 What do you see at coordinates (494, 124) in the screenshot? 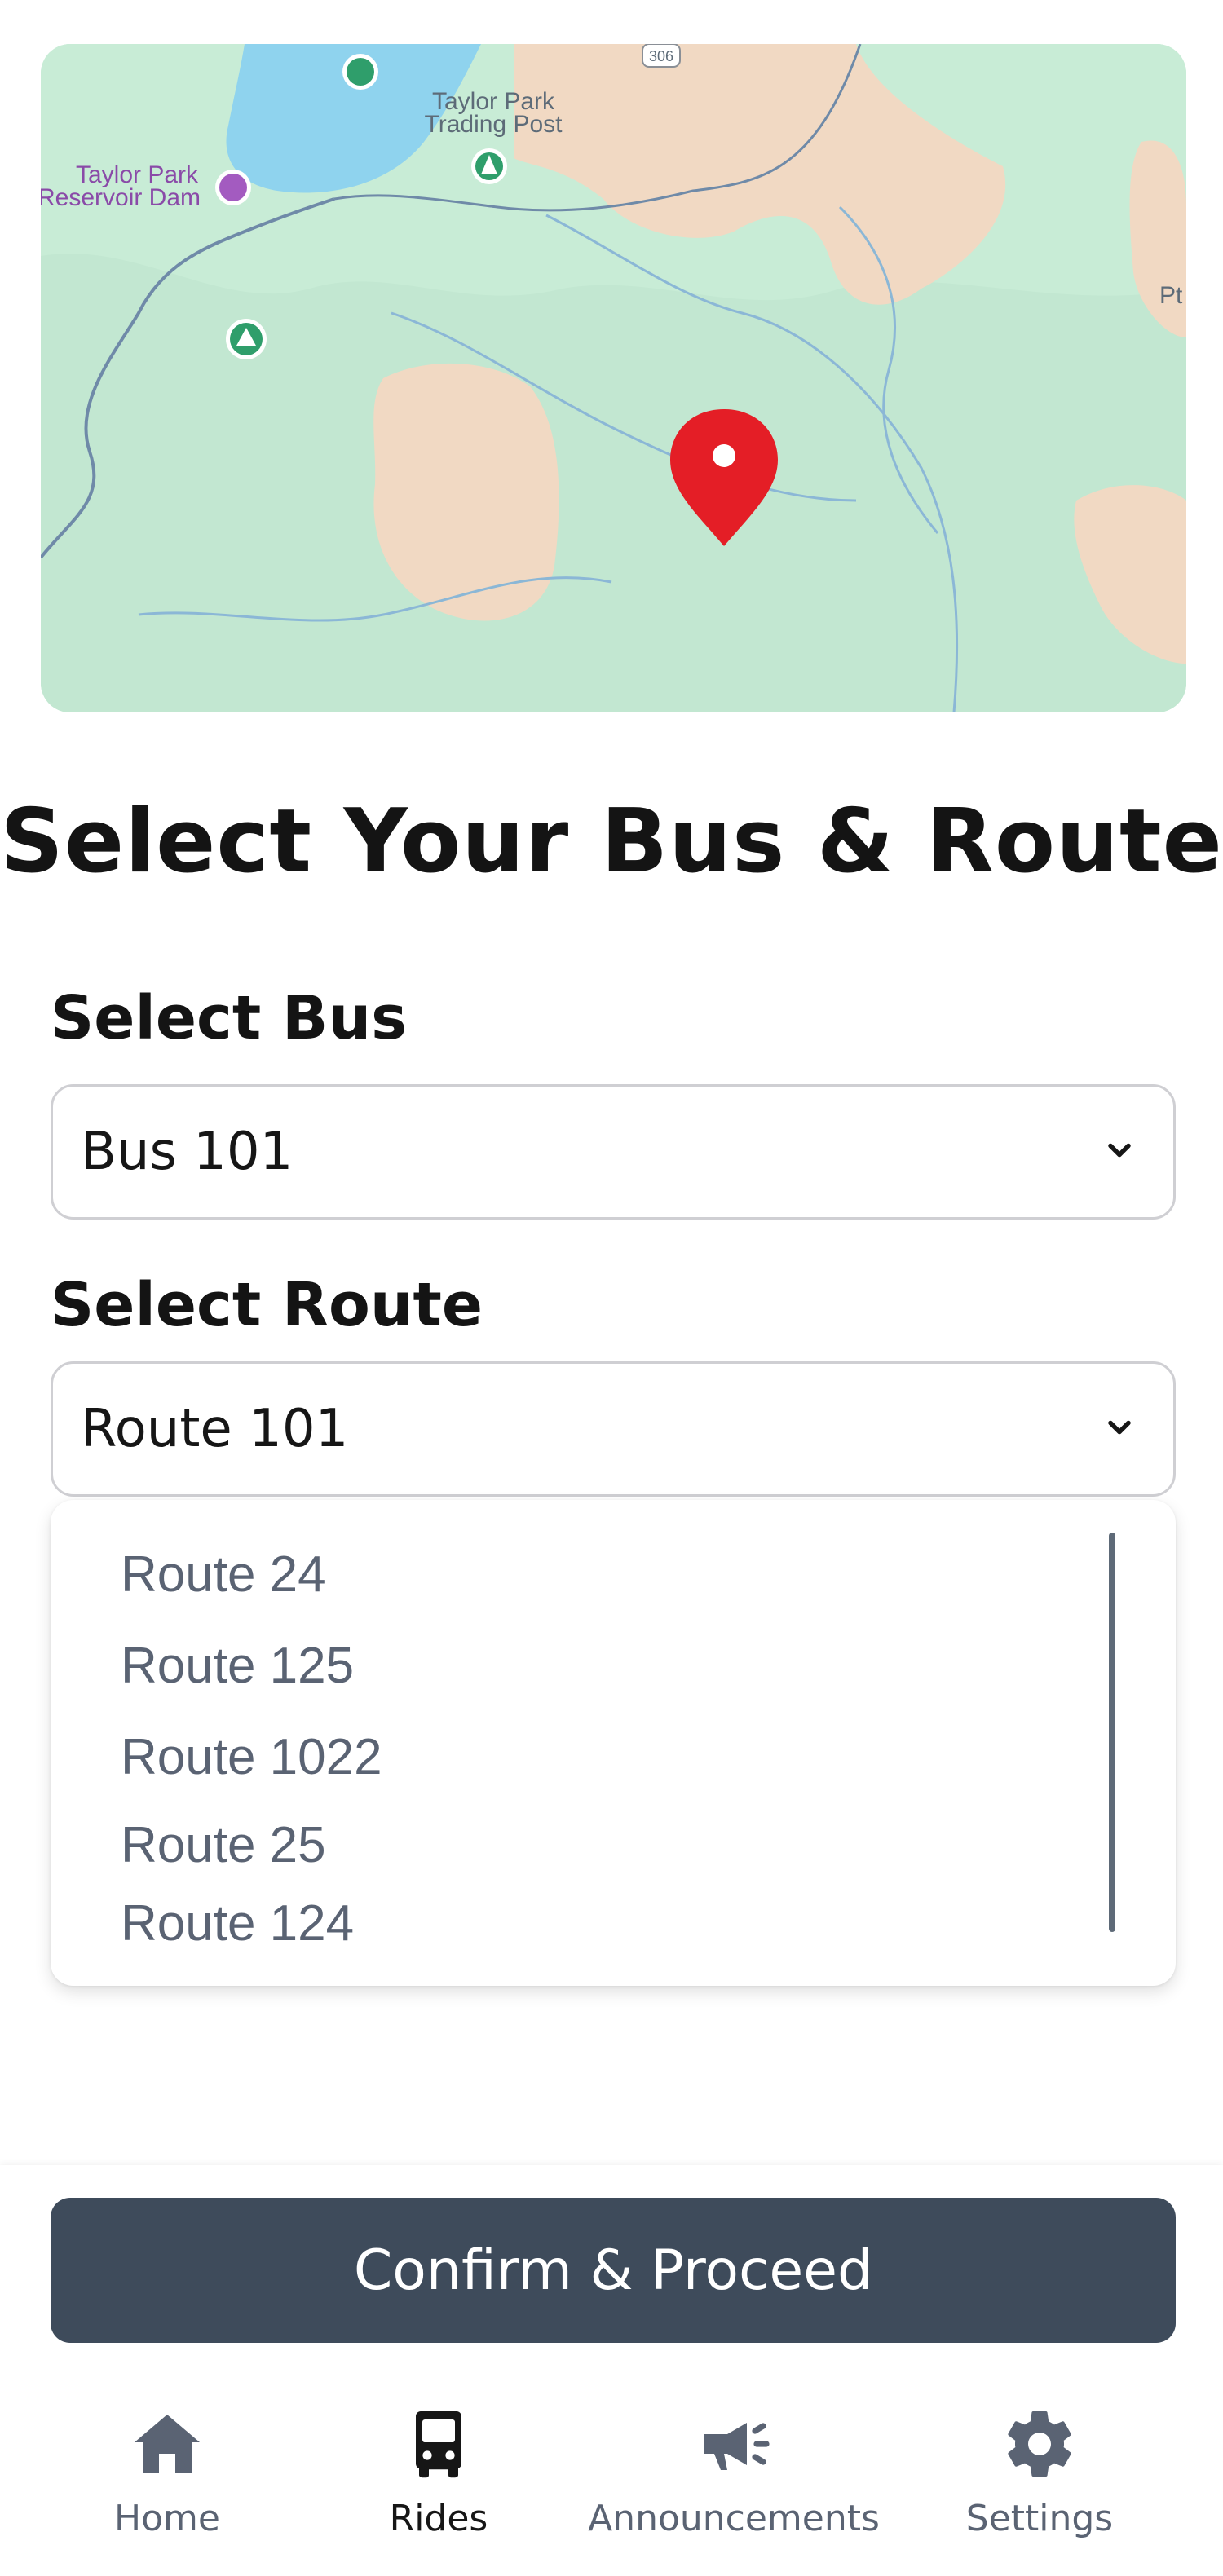
I see `svg-text: Trading Post` at bounding box center [494, 124].